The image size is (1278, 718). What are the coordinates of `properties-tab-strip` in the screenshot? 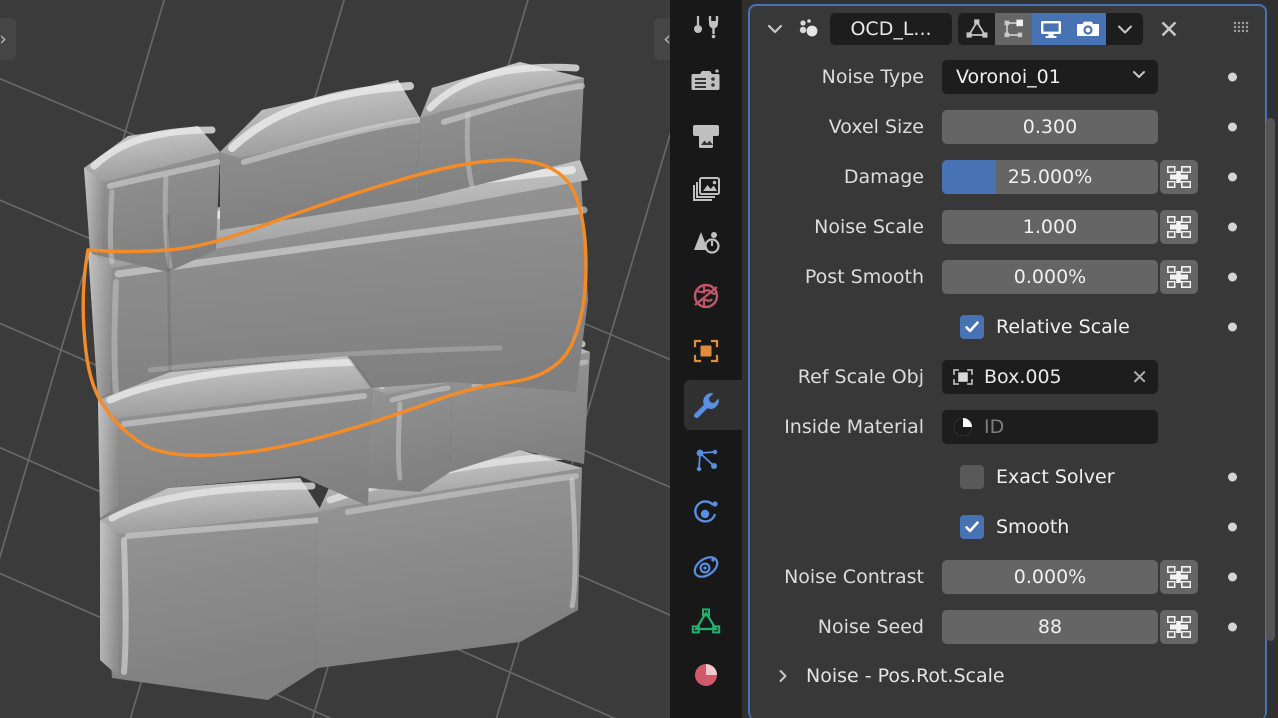 It's located at (706, 359).